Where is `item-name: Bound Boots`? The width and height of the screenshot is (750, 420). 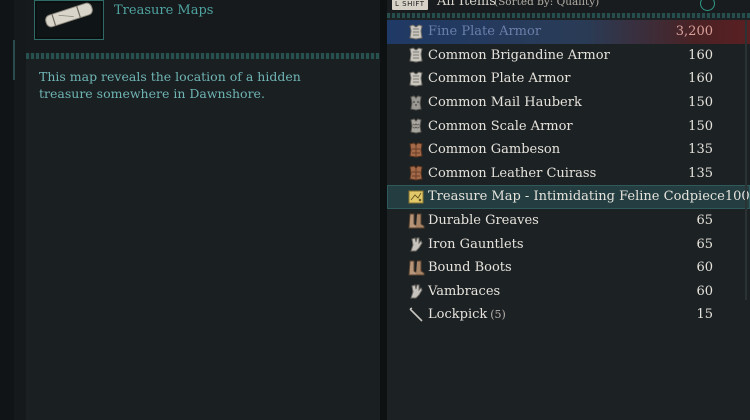 item-name: Bound Boots is located at coordinates (470, 268).